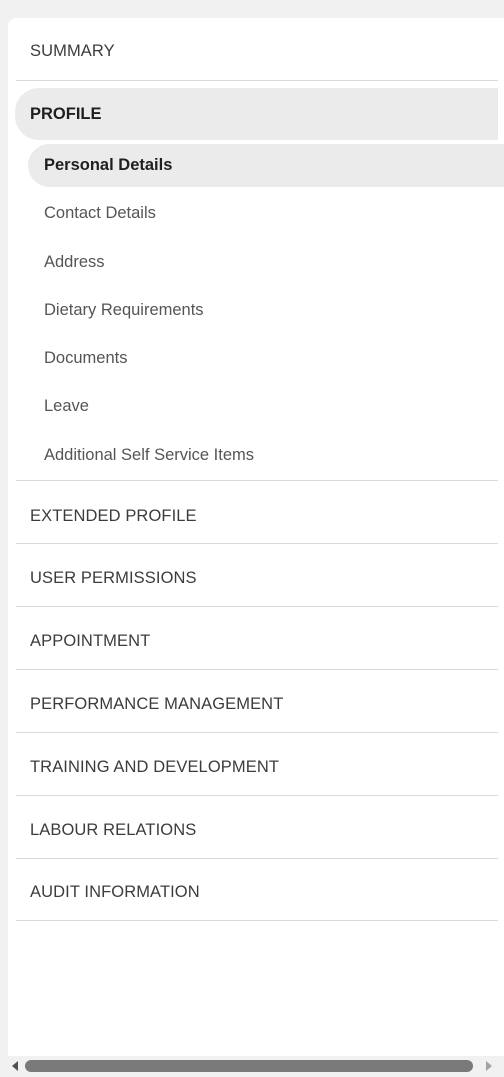 The height and width of the screenshot is (1077, 504). I want to click on nav-audit-information: AUDIT INFORMATION, so click(260, 894).